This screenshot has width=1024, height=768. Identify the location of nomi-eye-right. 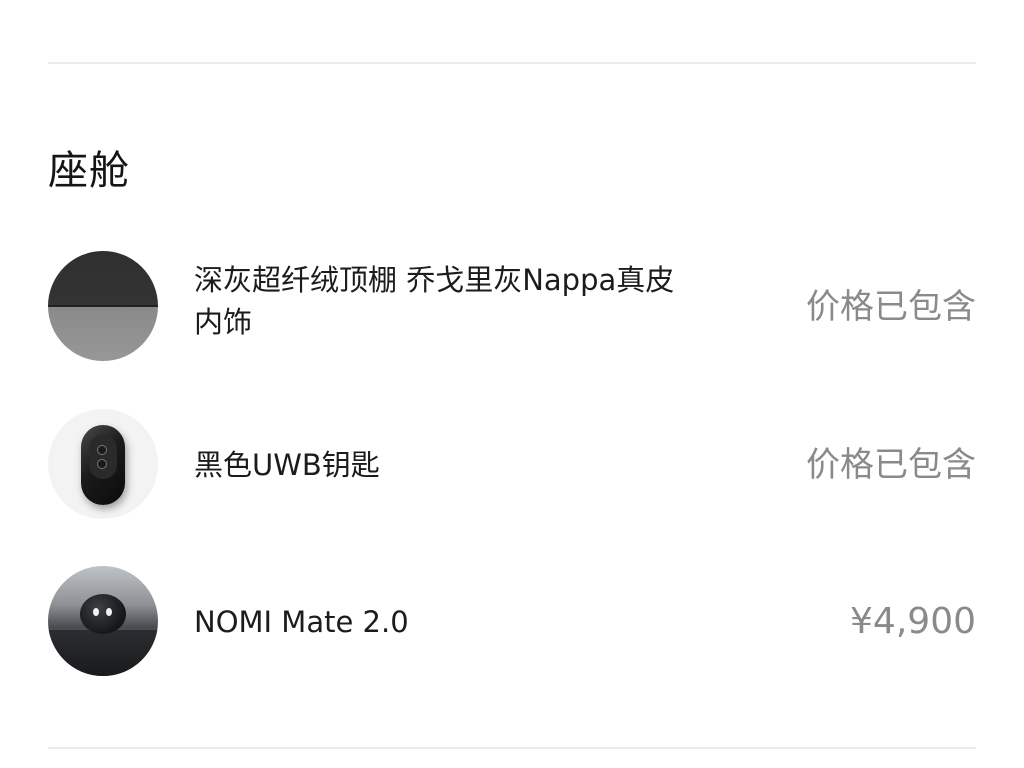
(109, 612).